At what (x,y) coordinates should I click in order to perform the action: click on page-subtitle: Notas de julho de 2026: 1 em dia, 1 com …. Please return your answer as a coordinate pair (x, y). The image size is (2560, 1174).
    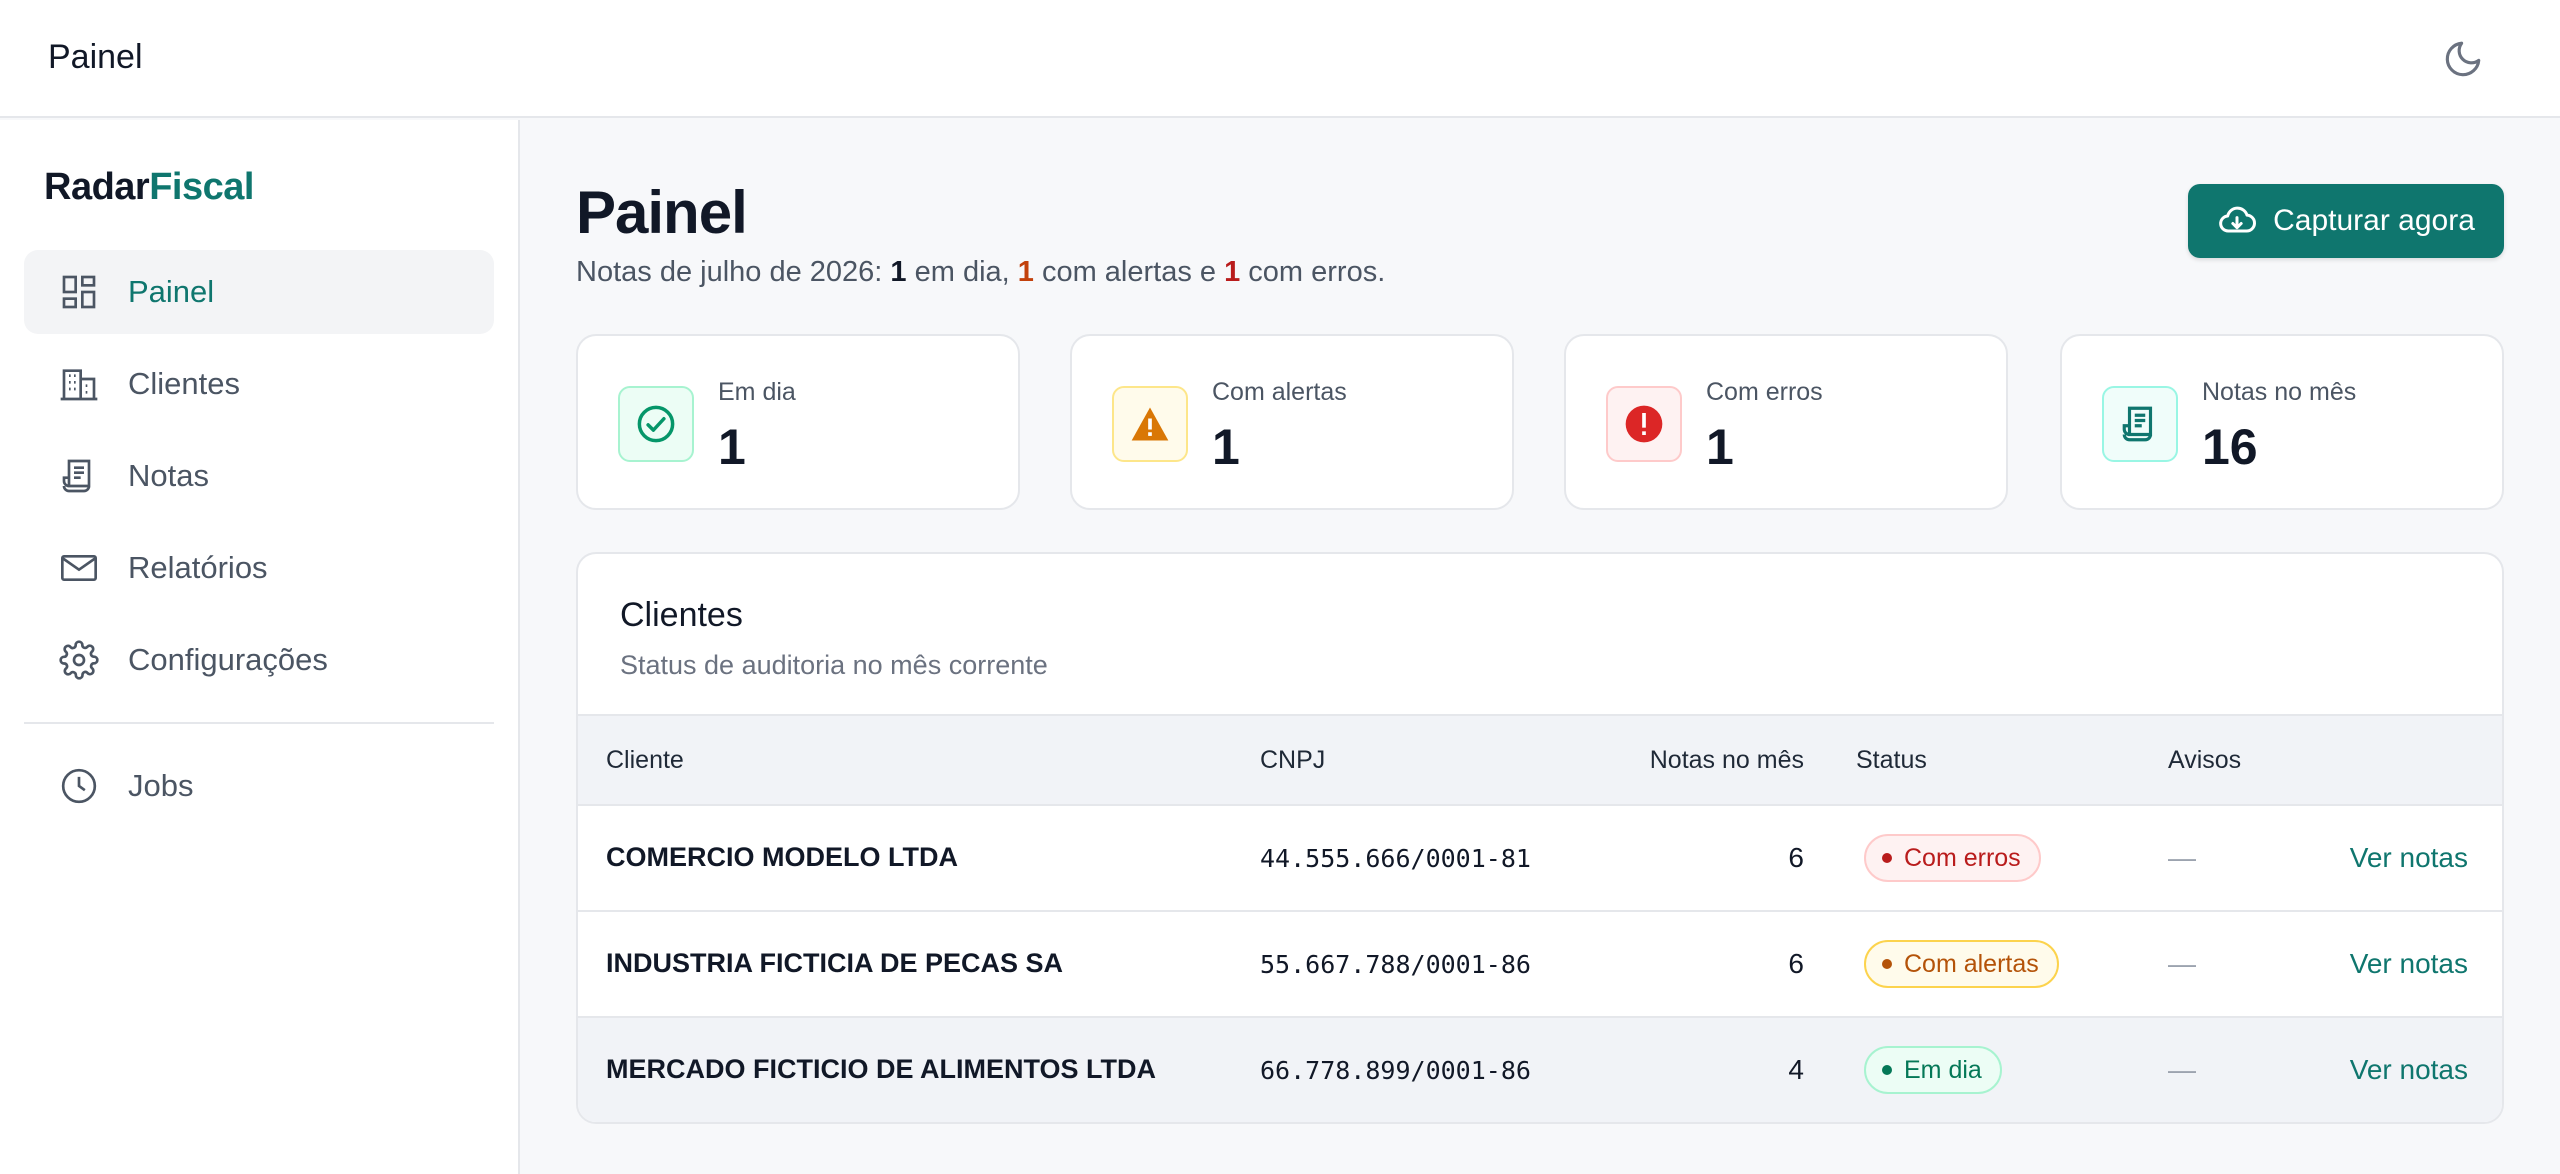
    Looking at the image, I should click on (980, 272).